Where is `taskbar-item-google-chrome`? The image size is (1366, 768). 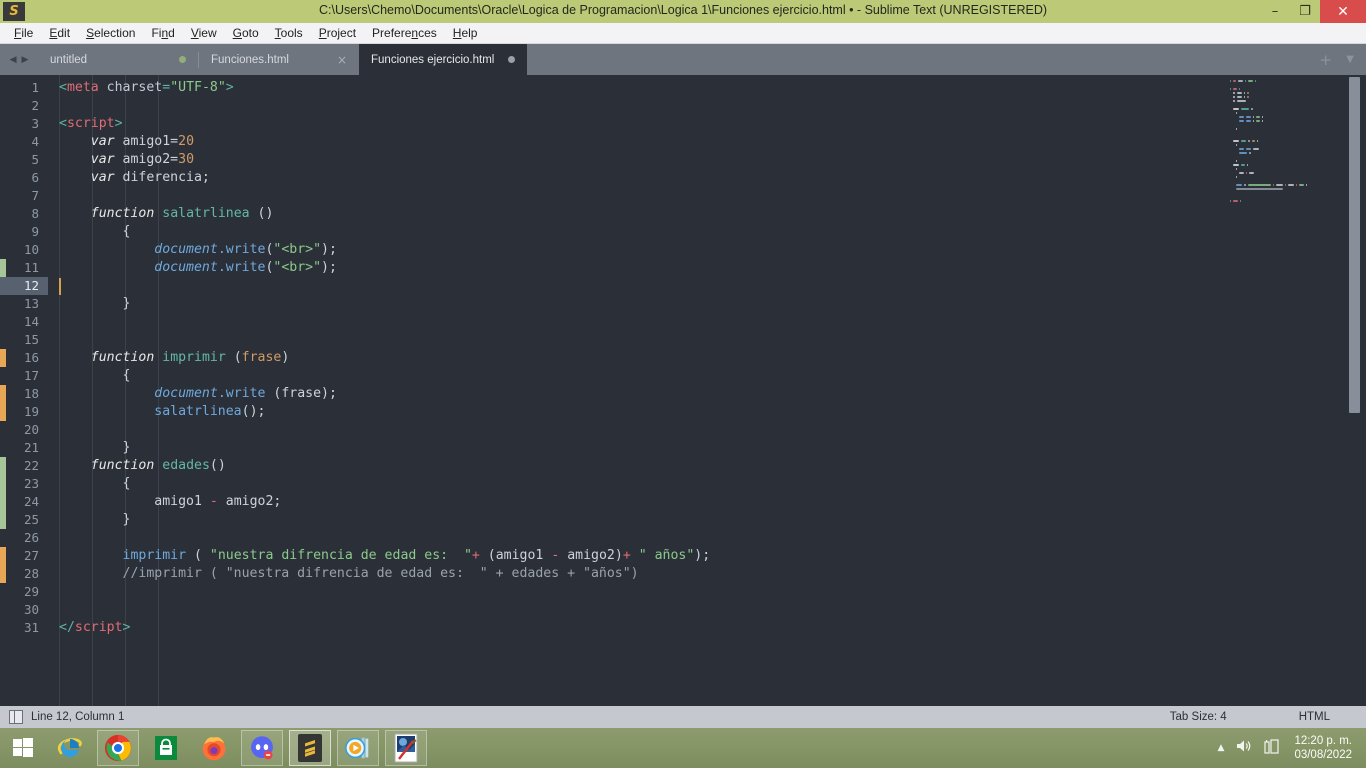 taskbar-item-google-chrome is located at coordinates (118, 748).